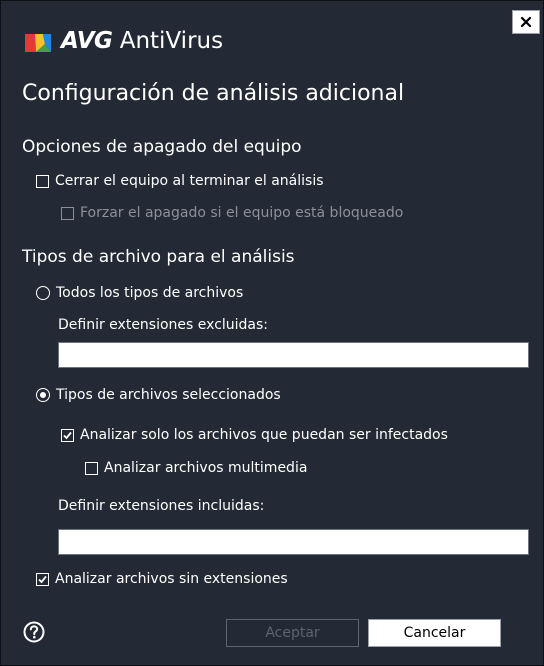 The image size is (544, 666). What do you see at coordinates (293, 355) in the screenshot?
I see `excluded-extensions-input` at bounding box center [293, 355].